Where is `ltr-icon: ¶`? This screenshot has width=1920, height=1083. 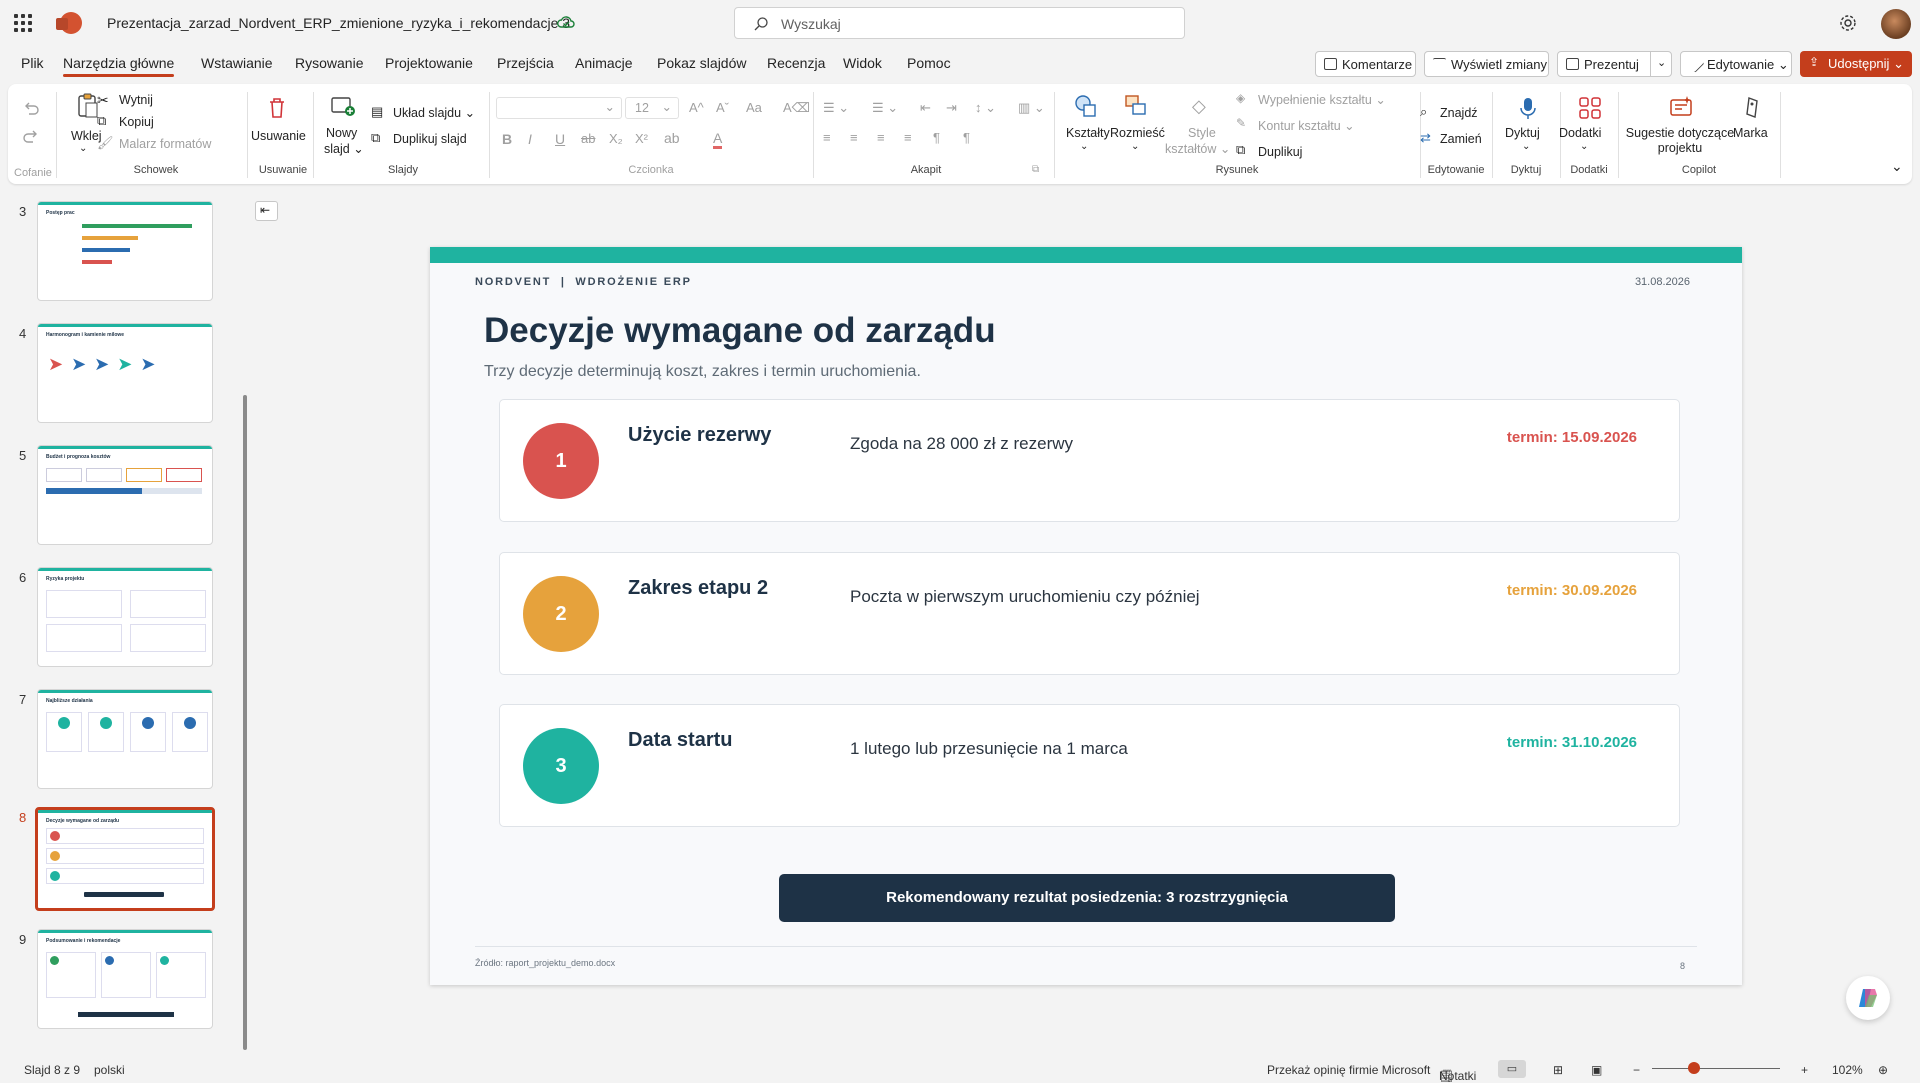
ltr-icon: ¶ is located at coordinates (966, 137).